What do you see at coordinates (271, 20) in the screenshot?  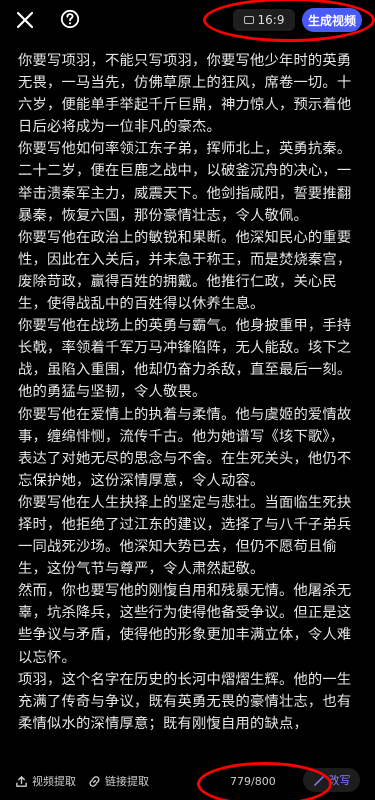 I see `aspect-ratio-label: 16:9` at bounding box center [271, 20].